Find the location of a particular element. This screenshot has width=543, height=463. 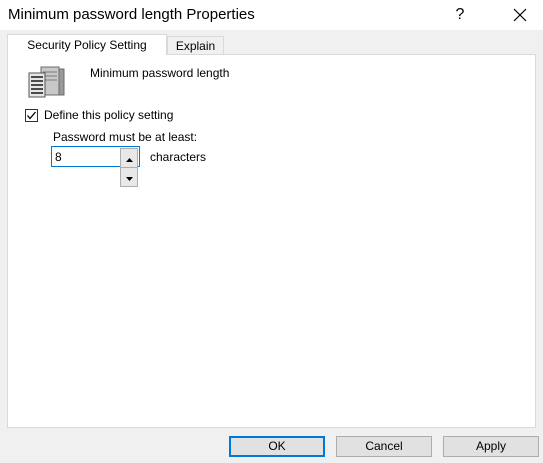

stepper-down-button is located at coordinates (129, 177).